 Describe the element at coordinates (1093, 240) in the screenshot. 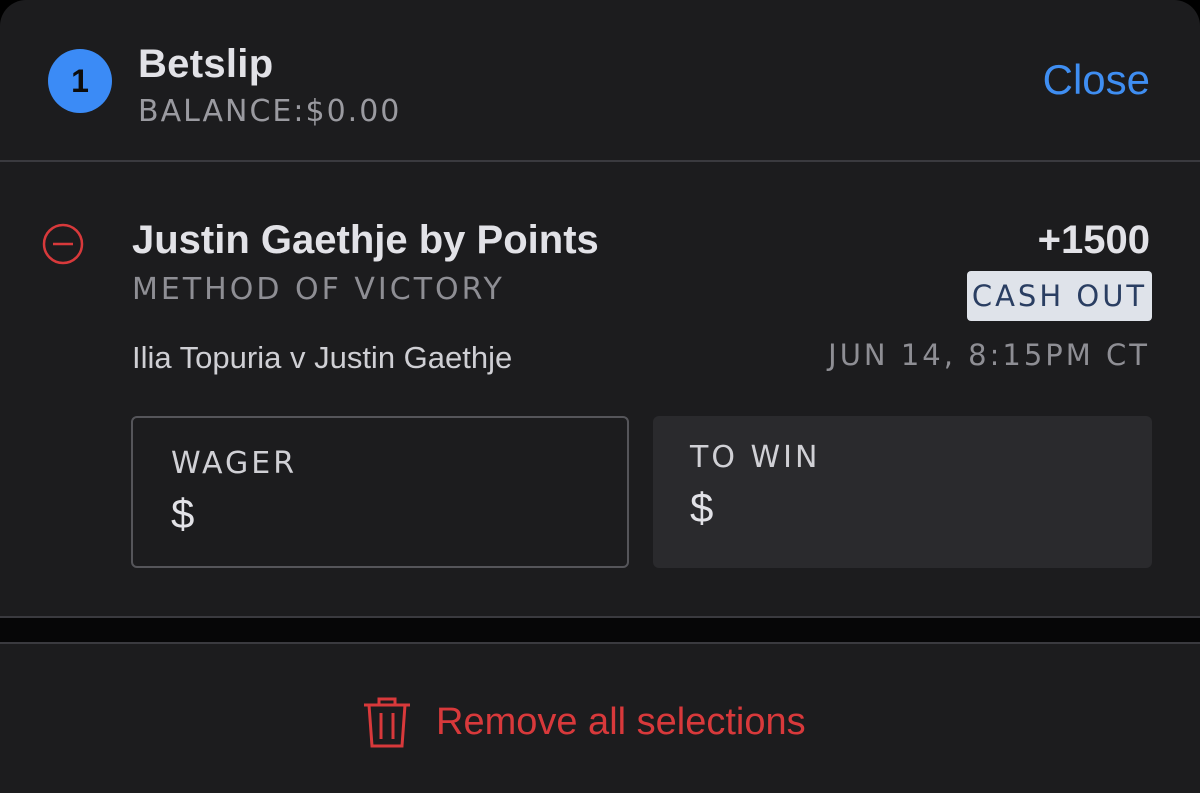

I see `selection-odds: +1500` at that location.